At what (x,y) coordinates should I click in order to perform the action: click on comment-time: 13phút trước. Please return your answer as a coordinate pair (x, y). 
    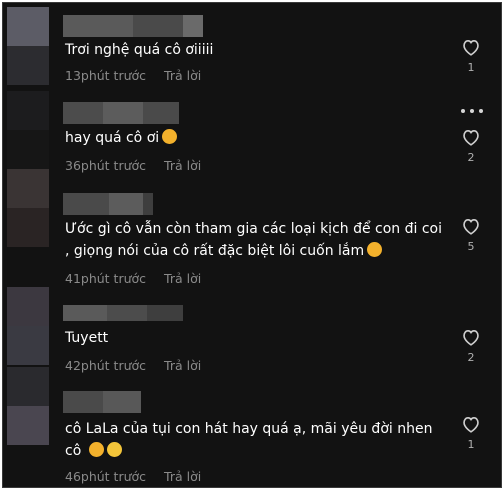
    Looking at the image, I should click on (106, 75).